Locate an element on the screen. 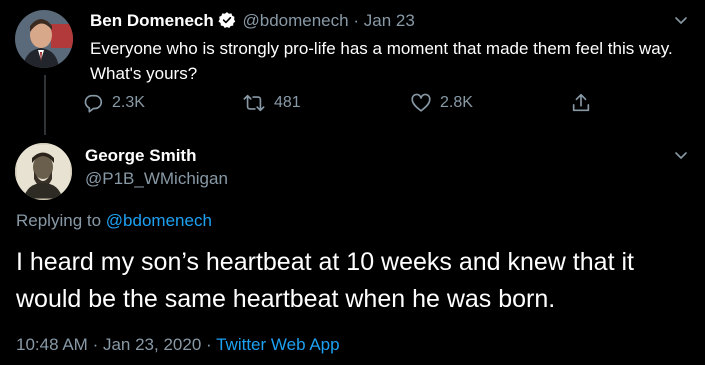  retweet-icon is located at coordinates (254, 103).